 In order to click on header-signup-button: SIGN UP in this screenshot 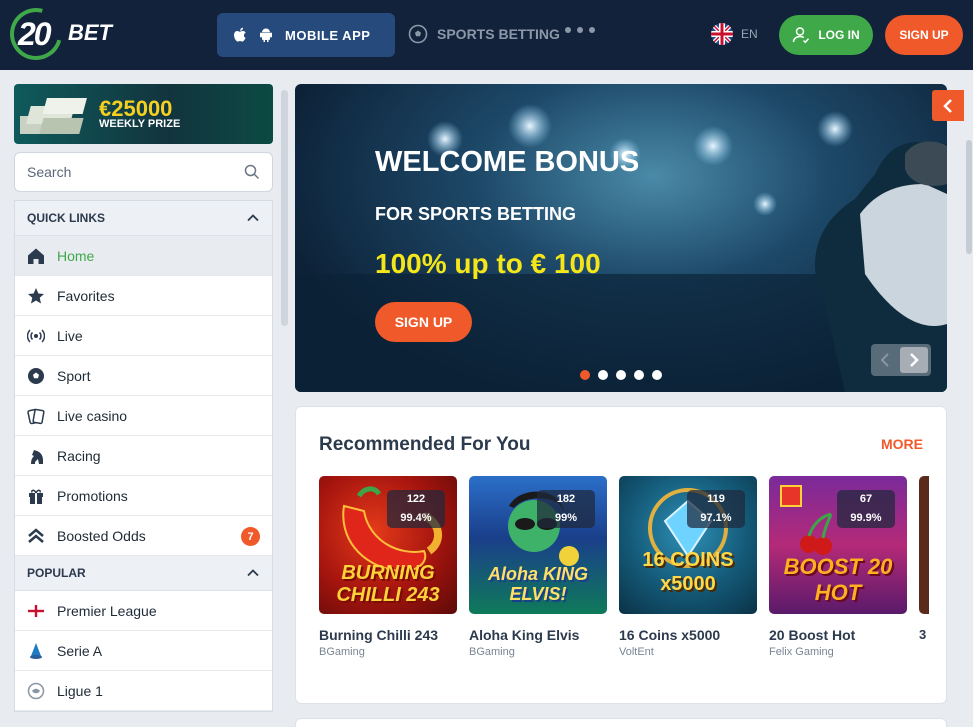, I will do `click(924, 35)`.